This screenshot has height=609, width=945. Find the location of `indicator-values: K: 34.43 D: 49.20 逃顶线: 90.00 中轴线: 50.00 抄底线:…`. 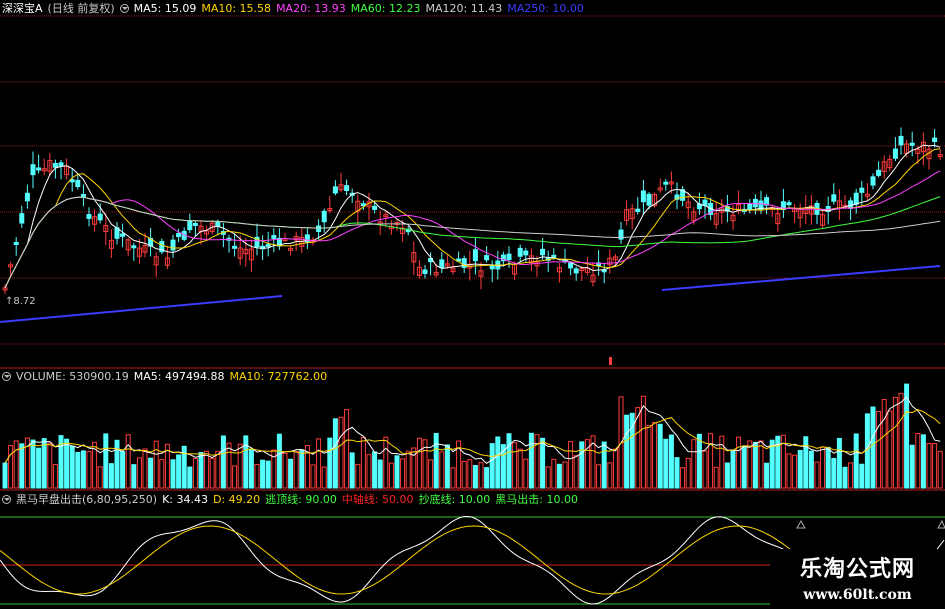

indicator-values: K: 34.43 D: 49.20 逃顶线: 90.00 中轴线: 50.00 抄底线:… is located at coordinates (372, 499).